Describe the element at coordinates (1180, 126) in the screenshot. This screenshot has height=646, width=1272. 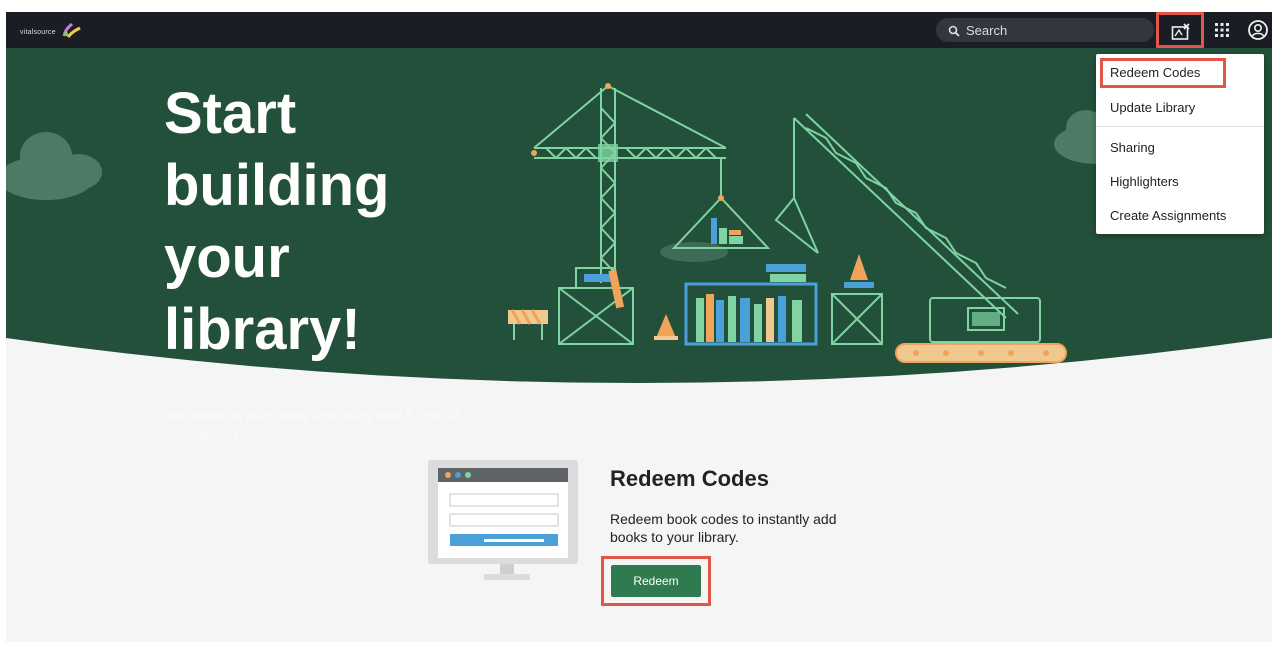
I see `menu-divider` at that location.